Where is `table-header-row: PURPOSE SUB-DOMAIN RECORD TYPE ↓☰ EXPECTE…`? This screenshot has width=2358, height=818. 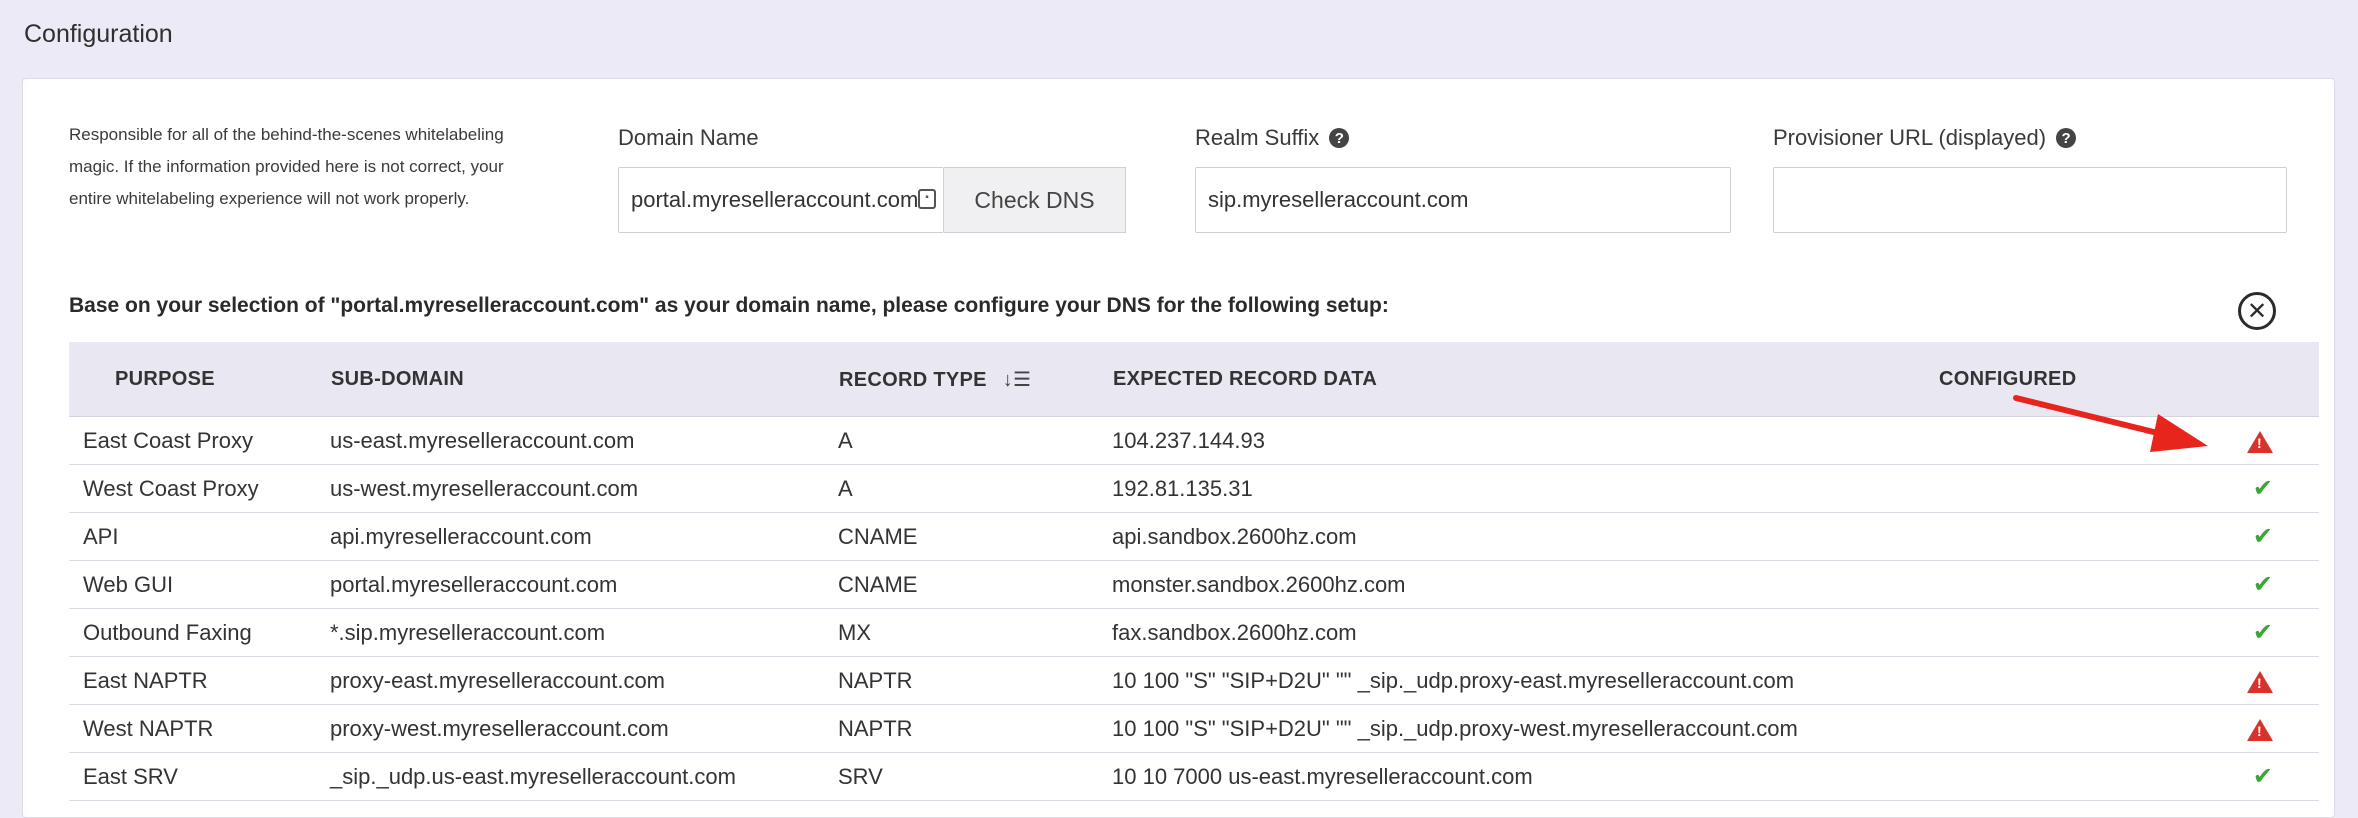
table-header-row: PURPOSE SUB-DOMAIN RECORD TYPE ↓☰ EXPECTE… is located at coordinates (1194, 379).